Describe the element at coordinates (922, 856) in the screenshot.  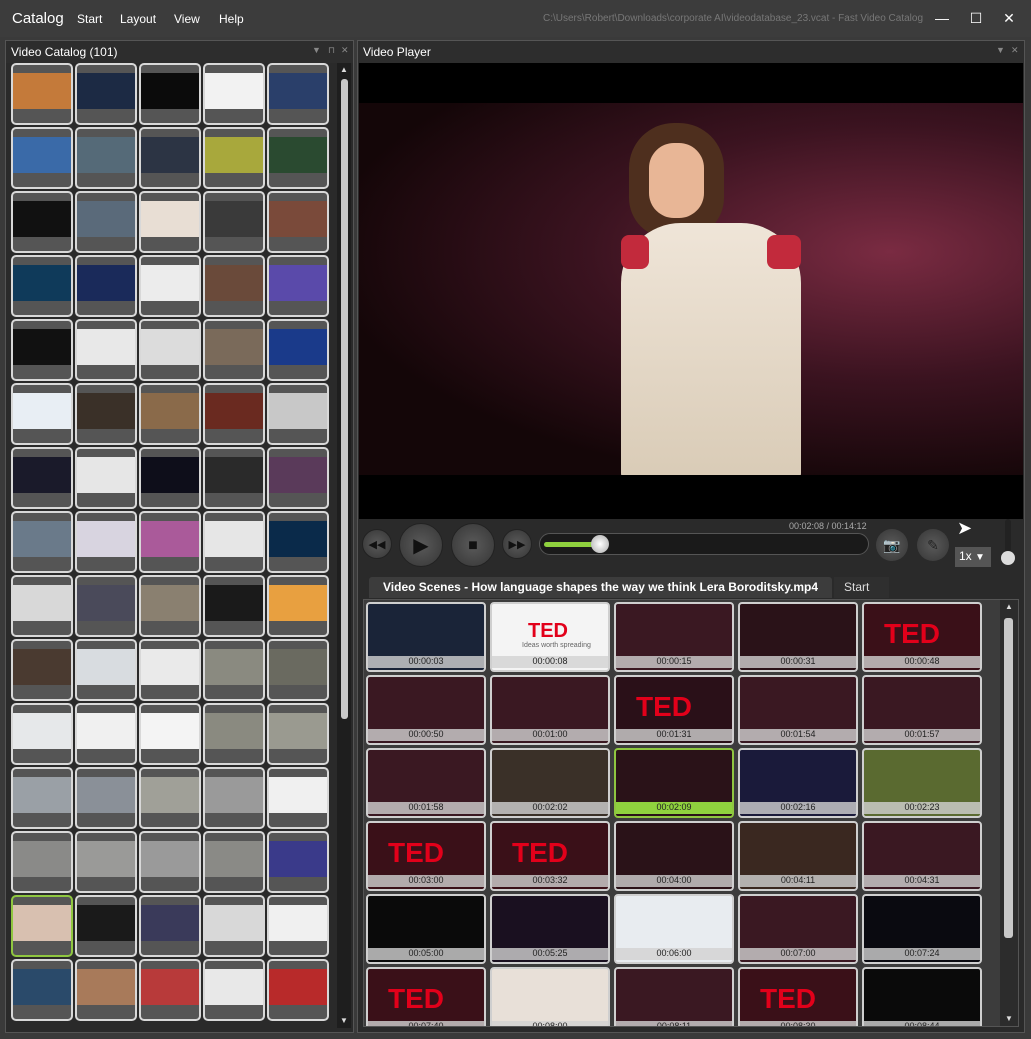
I see `scene-thumbnail: 00:04:31` at that location.